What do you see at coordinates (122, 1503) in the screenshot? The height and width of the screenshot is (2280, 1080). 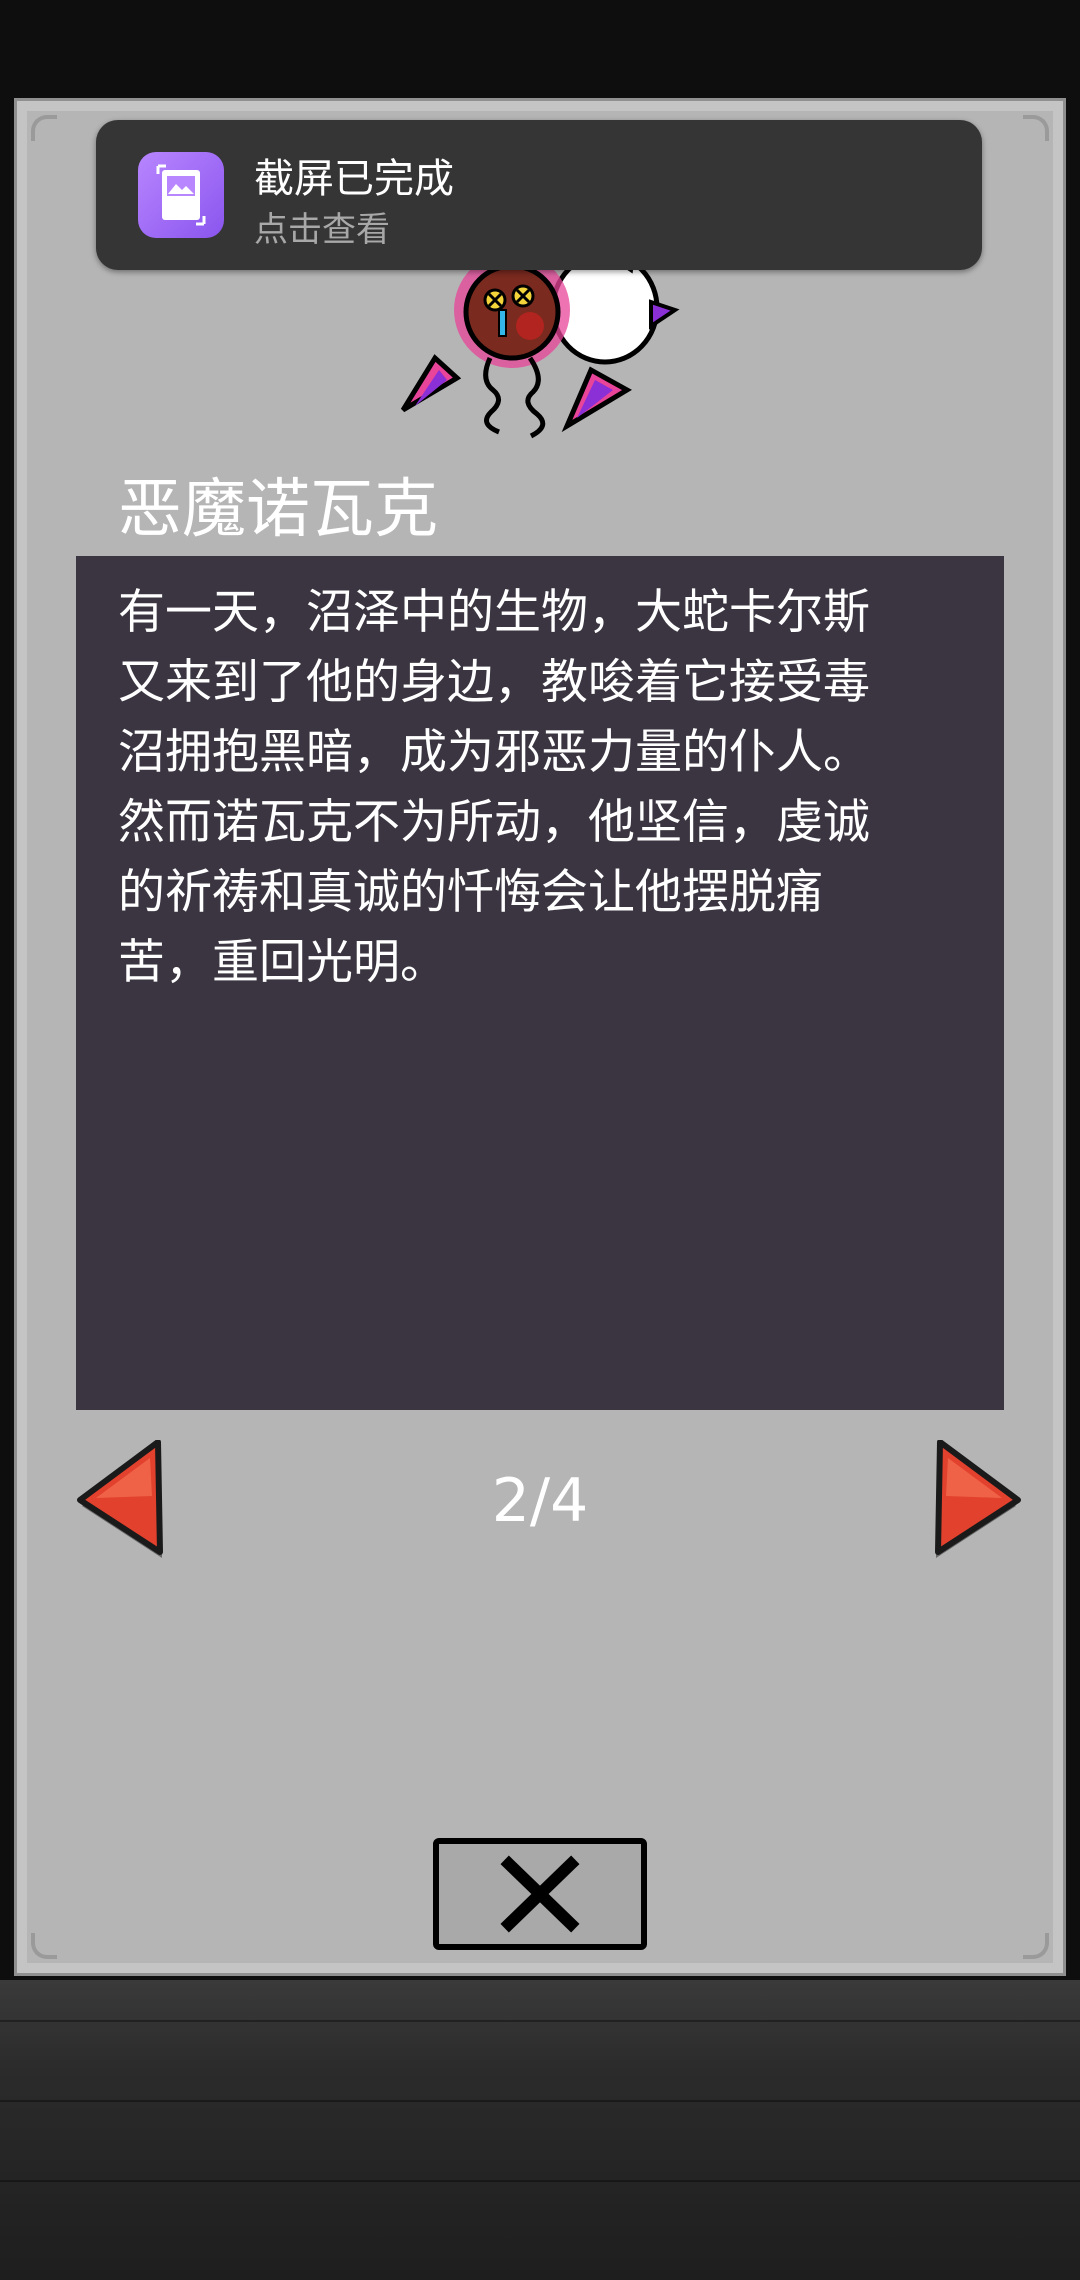 I see `left-arrow-icon` at bounding box center [122, 1503].